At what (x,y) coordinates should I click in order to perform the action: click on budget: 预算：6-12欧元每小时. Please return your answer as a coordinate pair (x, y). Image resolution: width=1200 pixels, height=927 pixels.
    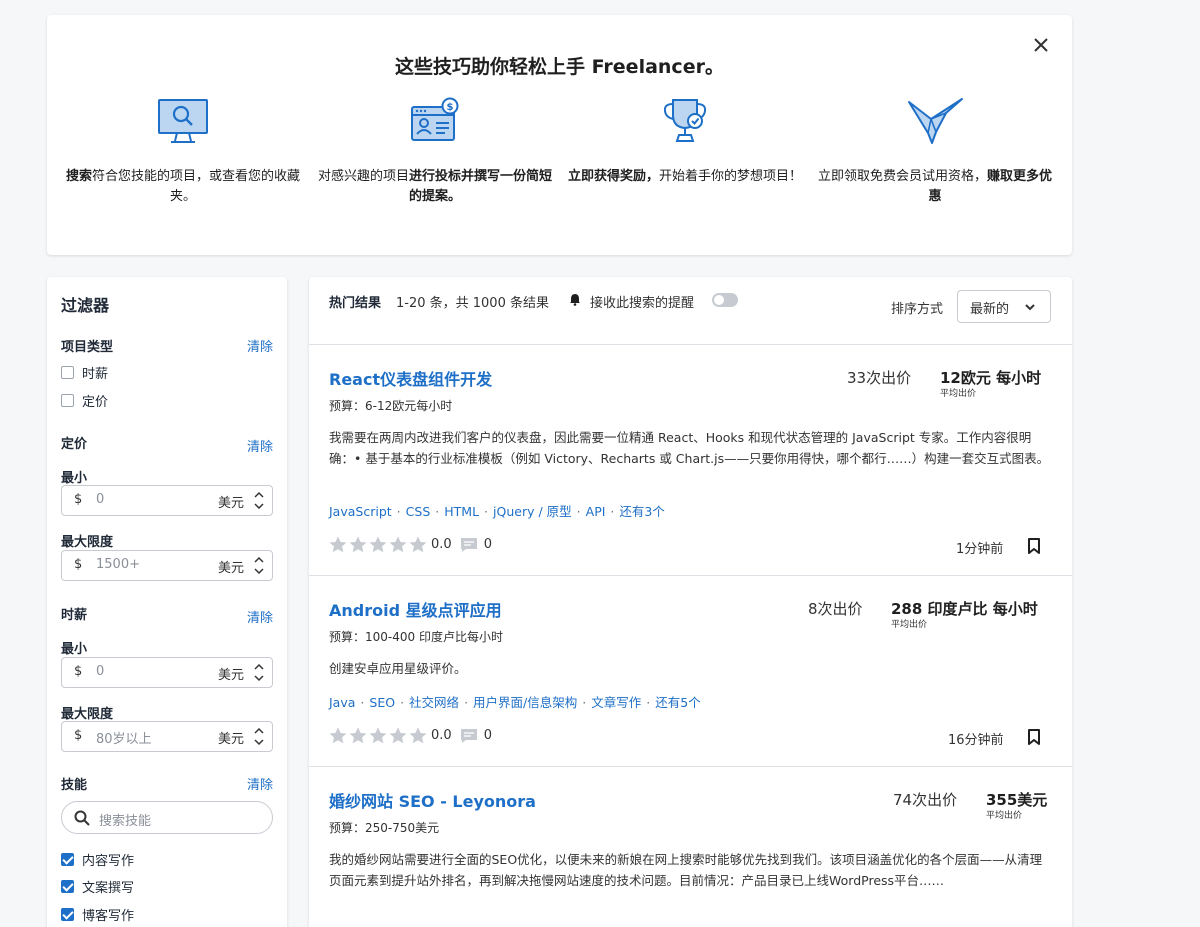
    Looking at the image, I should click on (391, 406).